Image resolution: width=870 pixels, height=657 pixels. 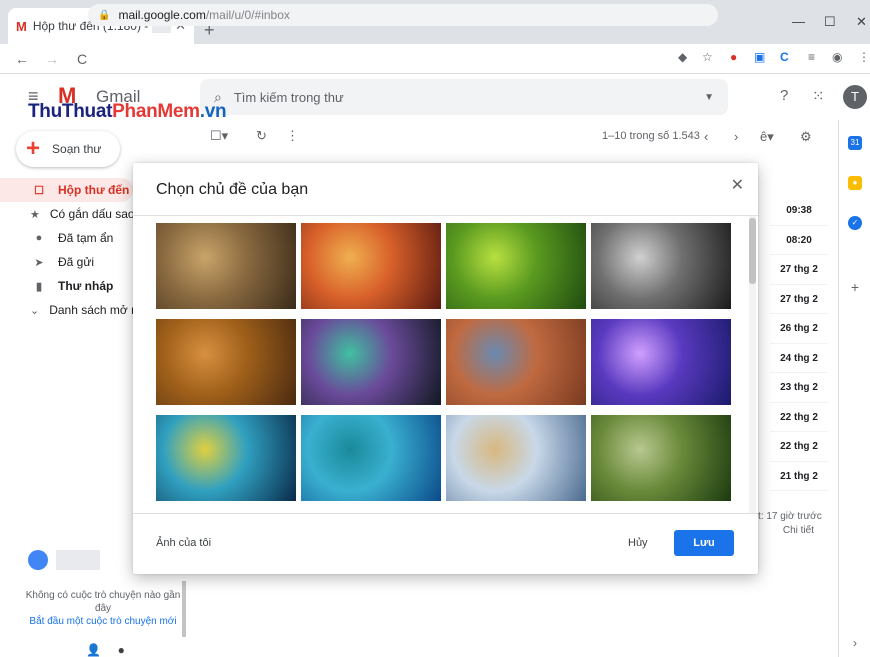 I want to click on input-tools-icon: ê▾, so click(x=767, y=137).